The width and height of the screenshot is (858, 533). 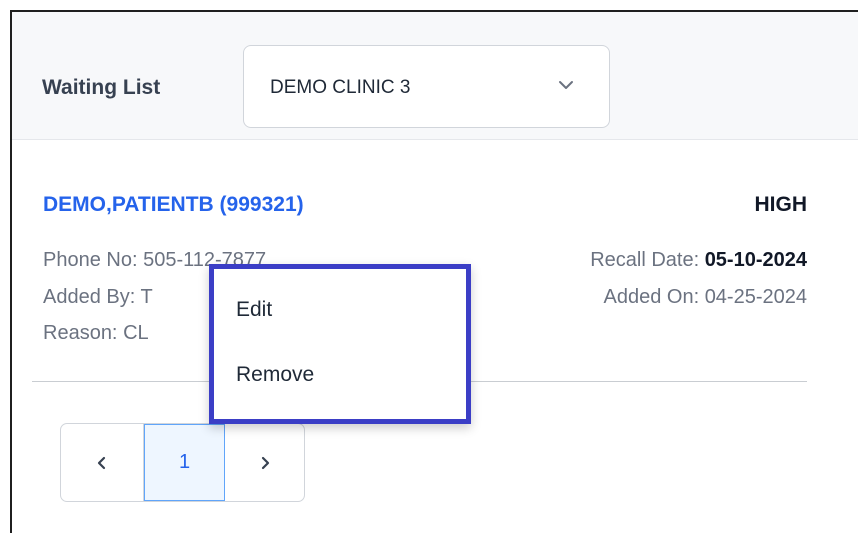 I want to click on chevron-down-icon, so click(x=566, y=85).